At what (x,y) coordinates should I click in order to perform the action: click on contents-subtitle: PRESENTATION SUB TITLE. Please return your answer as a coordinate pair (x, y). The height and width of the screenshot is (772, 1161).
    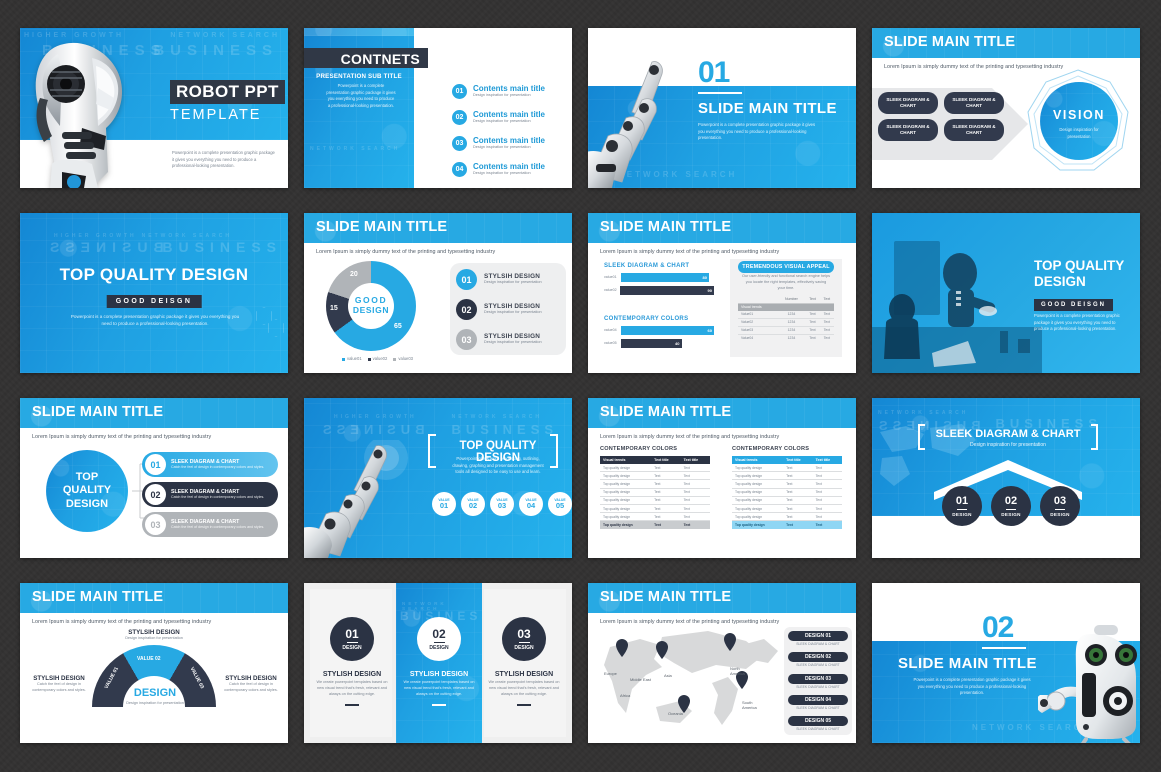
    Looking at the image, I should click on (359, 76).